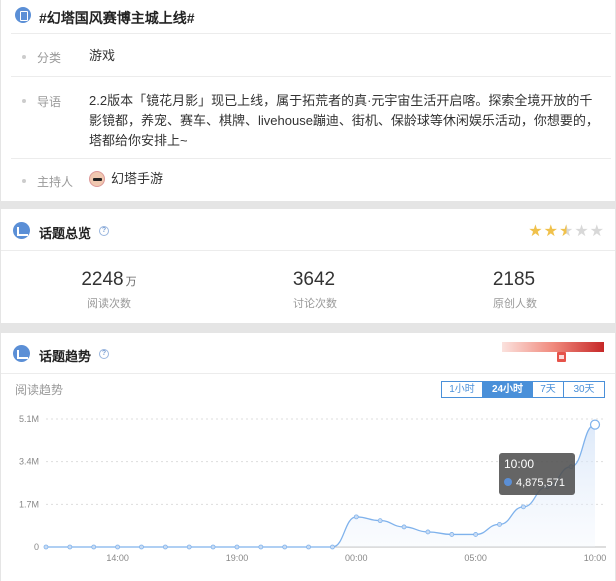  Describe the element at coordinates (475, 558) in the screenshot. I see `x-tick-label: 05:00` at that location.